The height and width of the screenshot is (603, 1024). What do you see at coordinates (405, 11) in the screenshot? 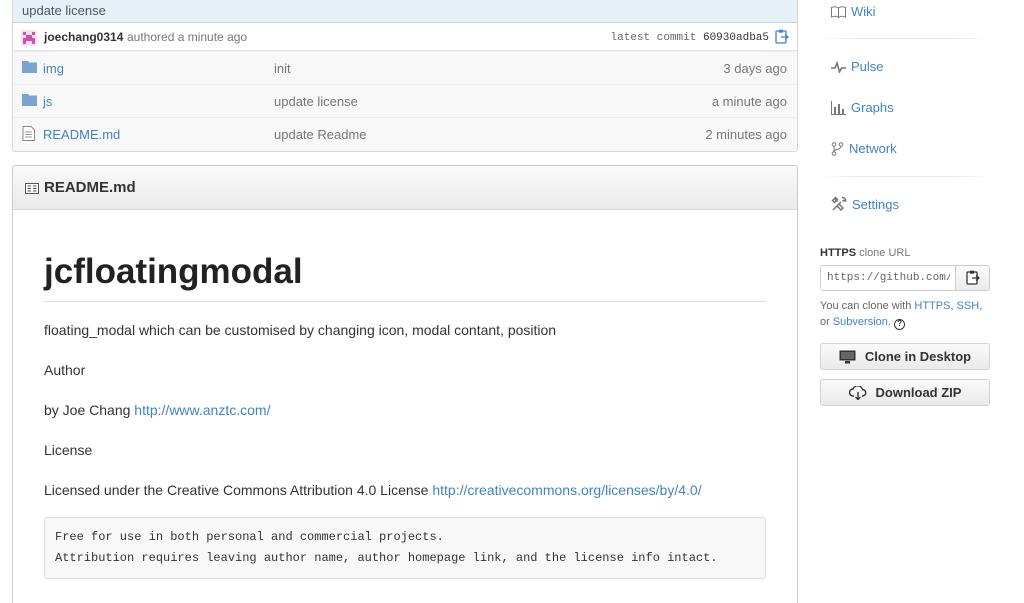
I see `commit-message: update license` at bounding box center [405, 11].